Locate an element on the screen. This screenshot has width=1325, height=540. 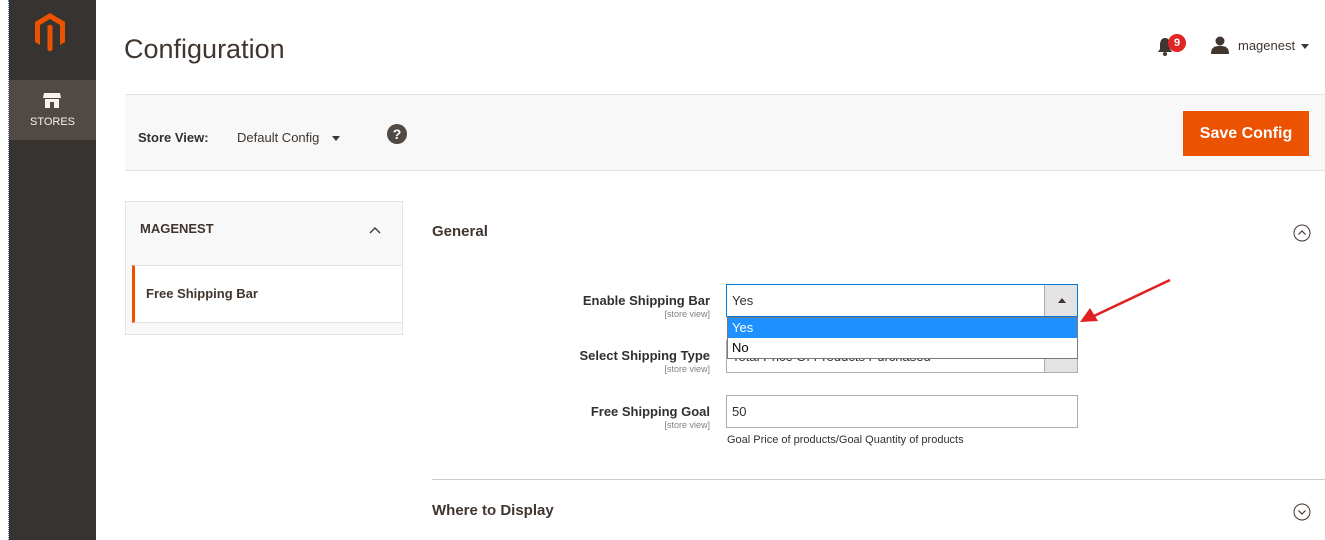
window-edge is located at coordinates (4, 270).